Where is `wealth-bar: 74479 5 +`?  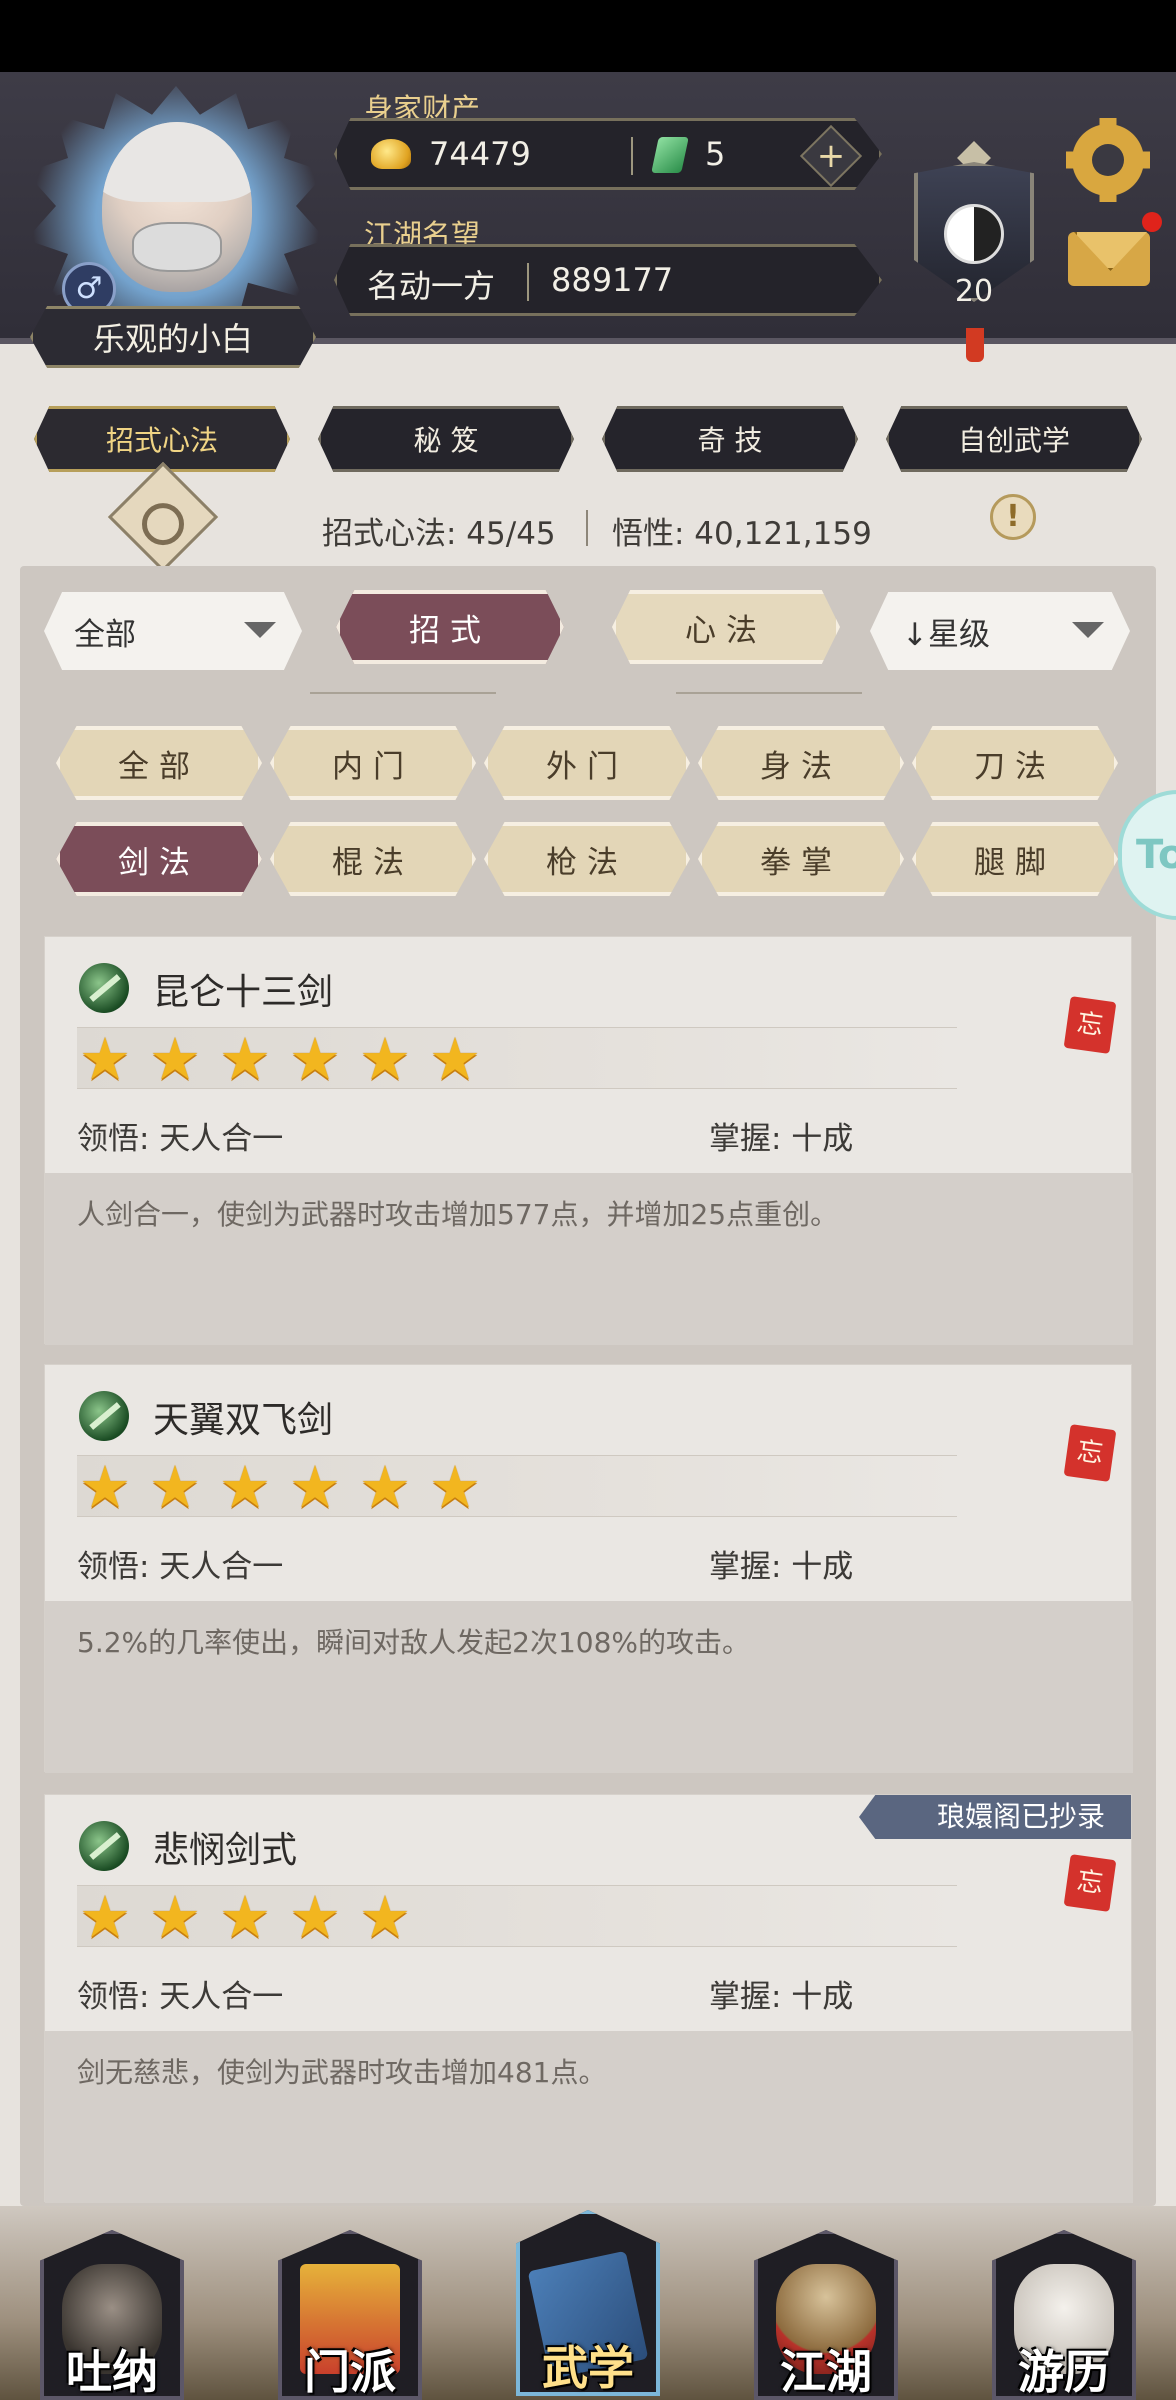 wealth-bar: 74479 5 + is located at coordinates (608, 154).